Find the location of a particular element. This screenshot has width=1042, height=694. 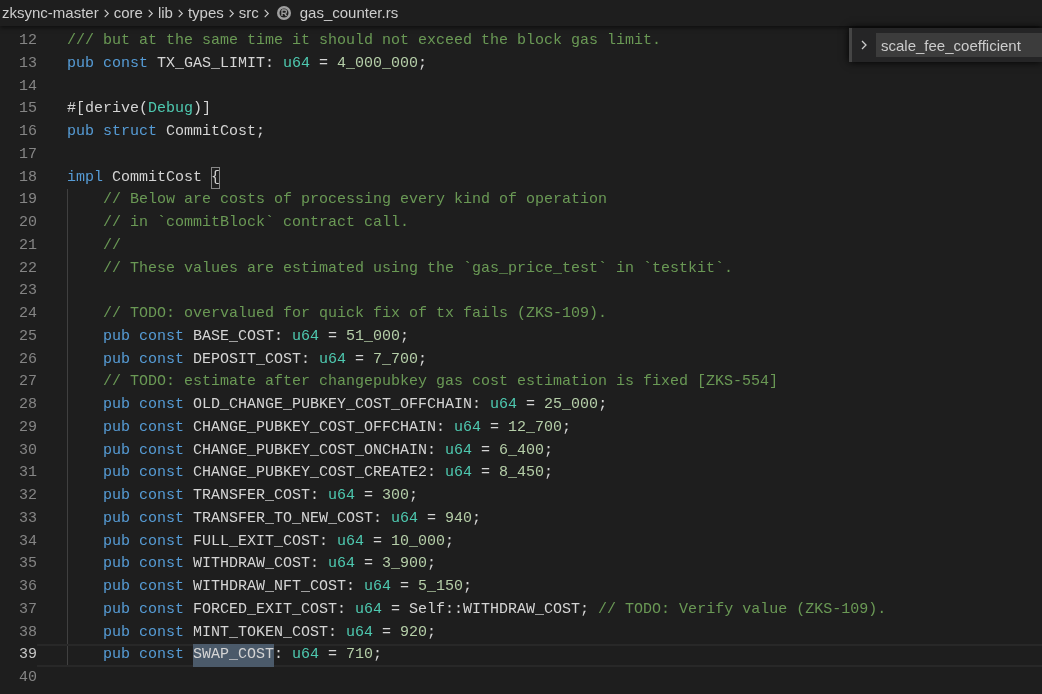

line-number: 35 is located at coordinates (27, 564).